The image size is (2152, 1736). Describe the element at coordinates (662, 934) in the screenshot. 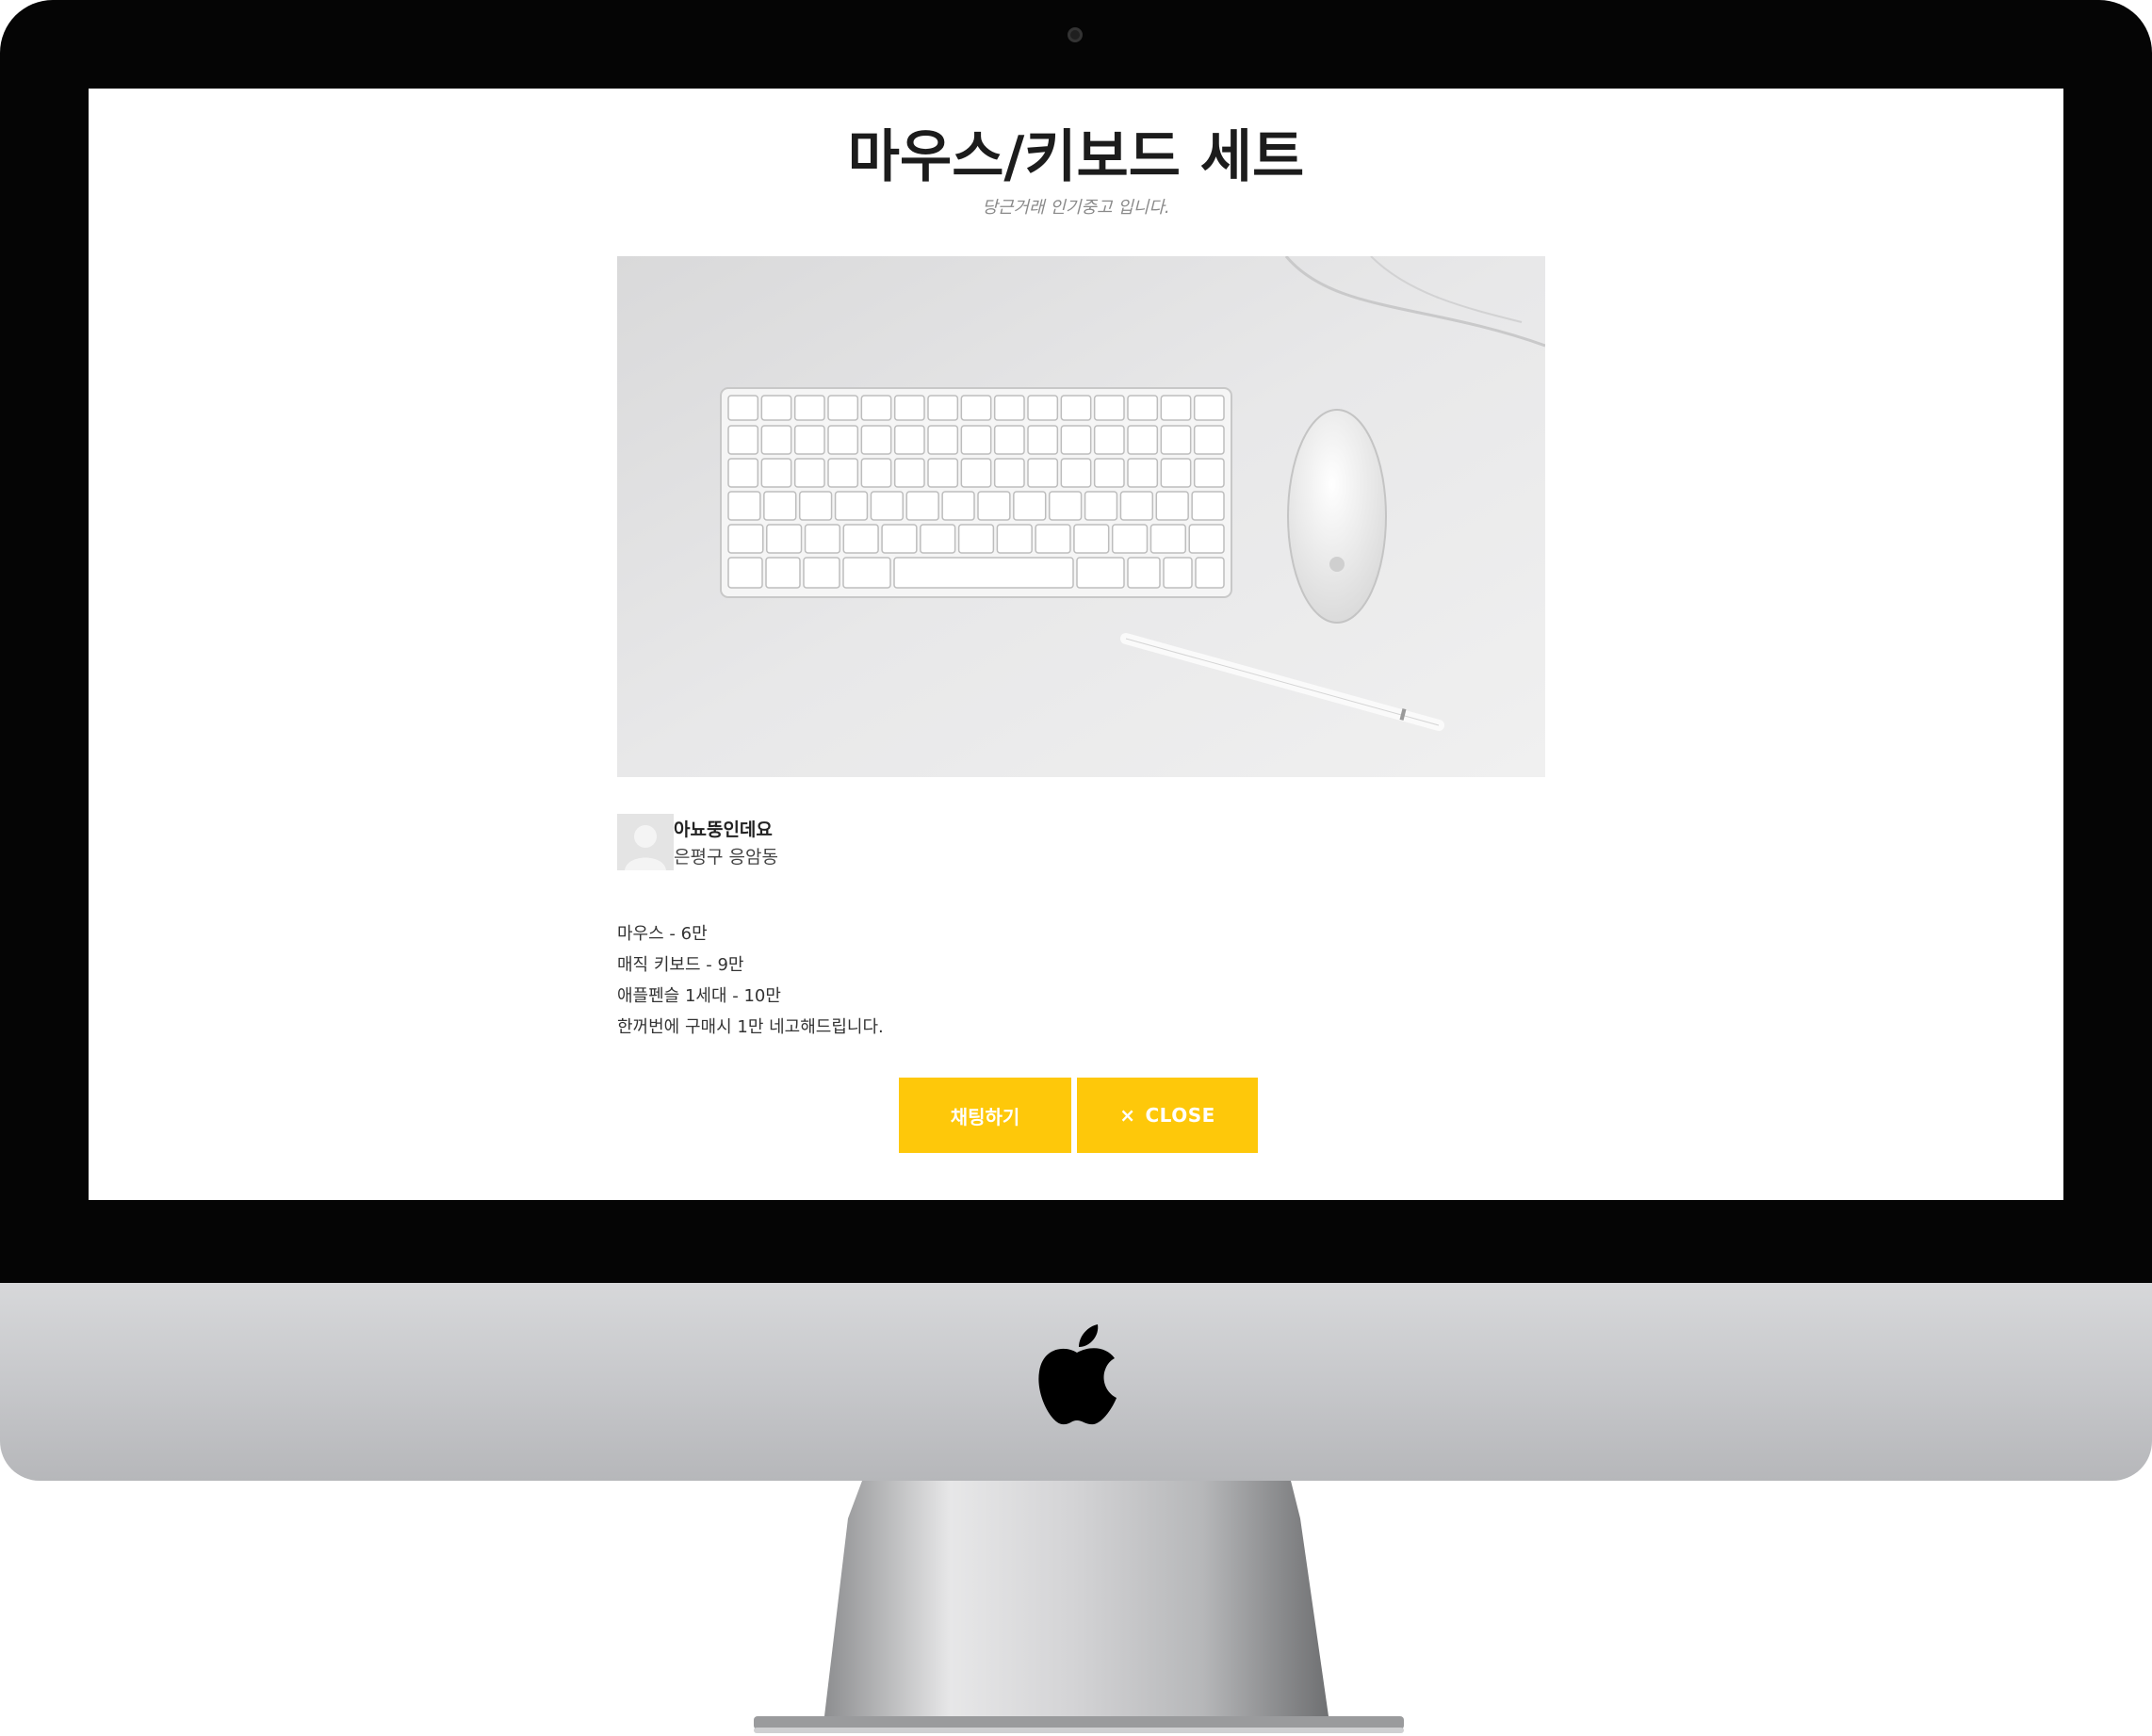

I see `description-line: 마우스 - 6만` at that location.